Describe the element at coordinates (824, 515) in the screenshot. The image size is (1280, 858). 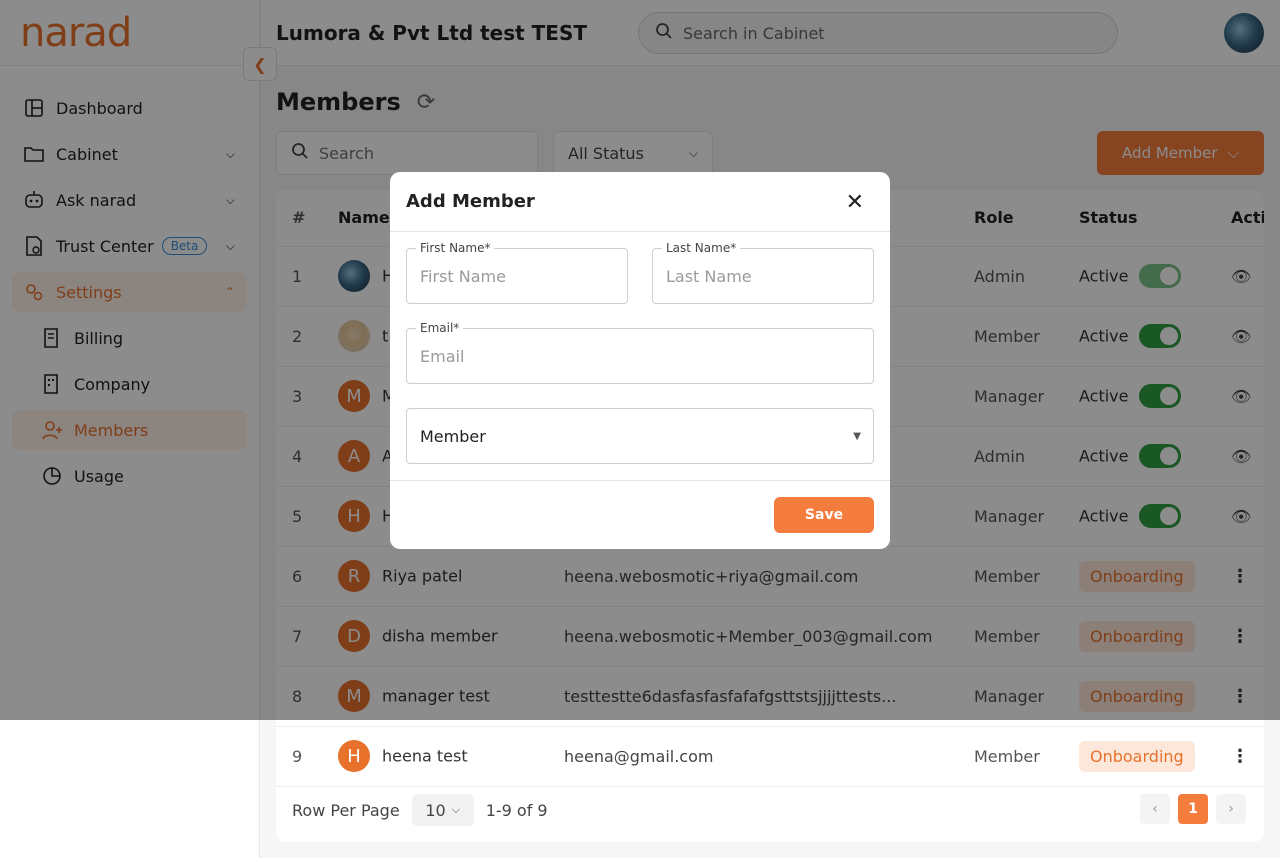
I see `save-button: Save` at that location.